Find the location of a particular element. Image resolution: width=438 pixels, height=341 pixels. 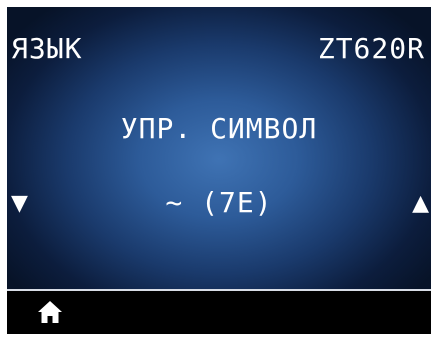

footer-divider is located at coordinates (219, 290).